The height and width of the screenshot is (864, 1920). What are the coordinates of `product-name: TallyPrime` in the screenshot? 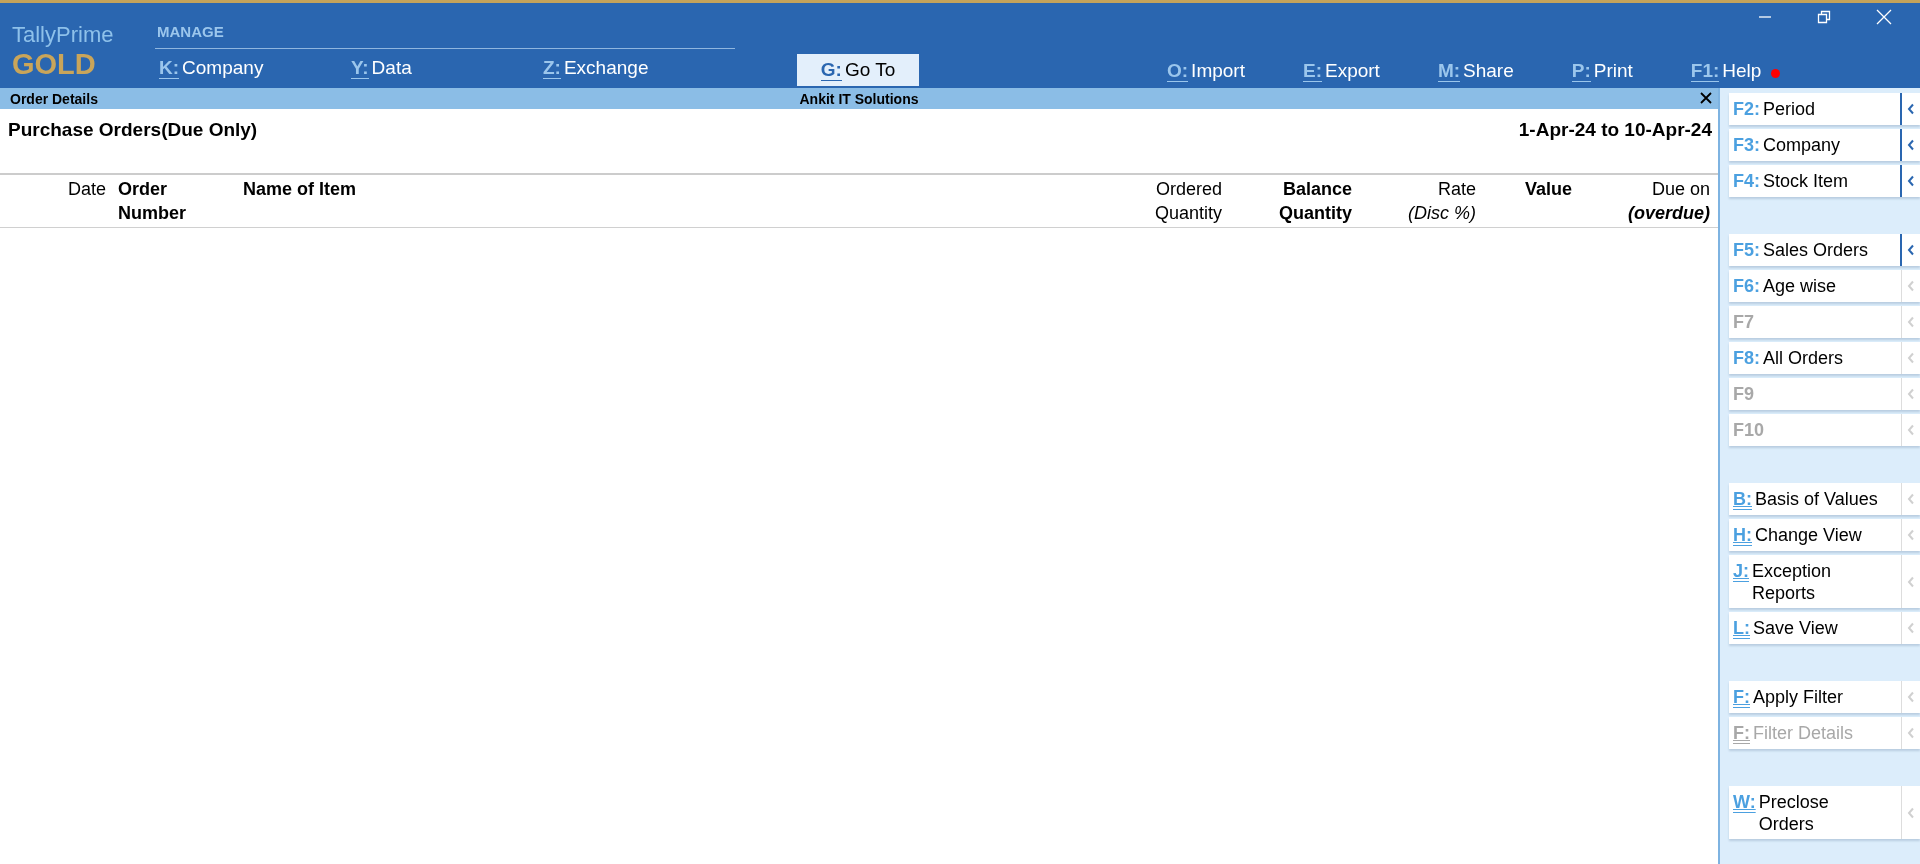 It's located at (63, 35).